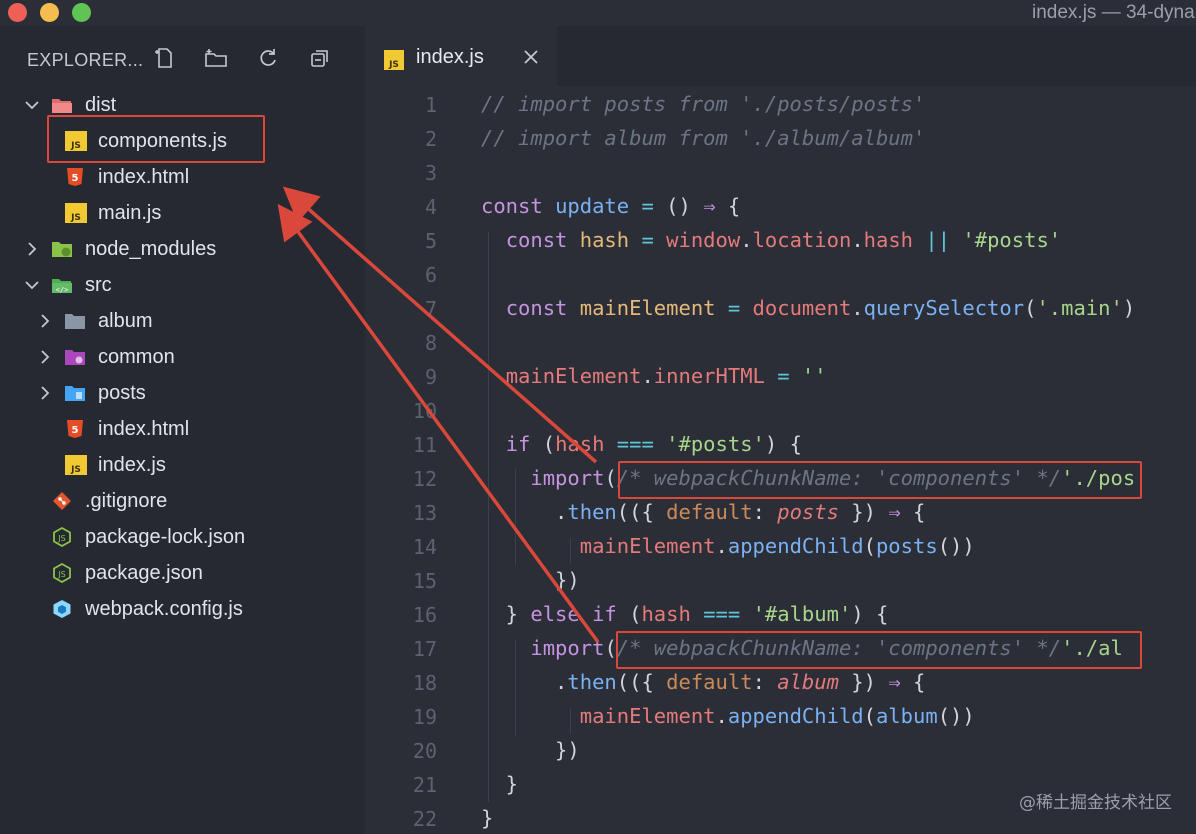 The width and height of the screenshot is (1196, 834). I want to click on tree-item-posts: posts, so click(182, 393).